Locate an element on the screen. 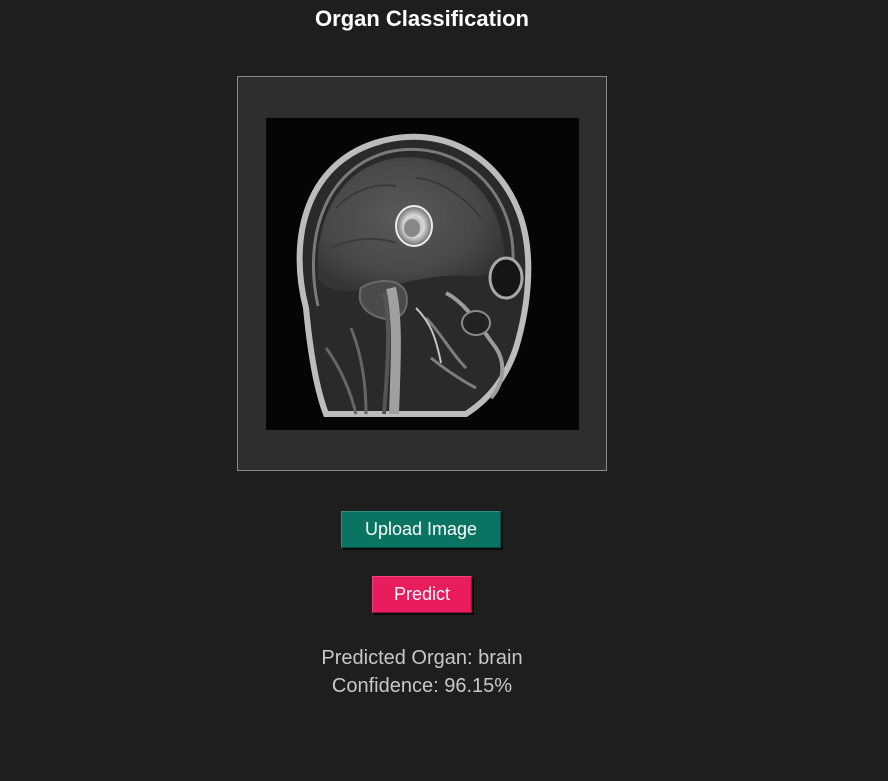 This screenshot has height=781, width=888. predicted-organ-text: Predicted Organ: brain is located at coordinates (422, 658).